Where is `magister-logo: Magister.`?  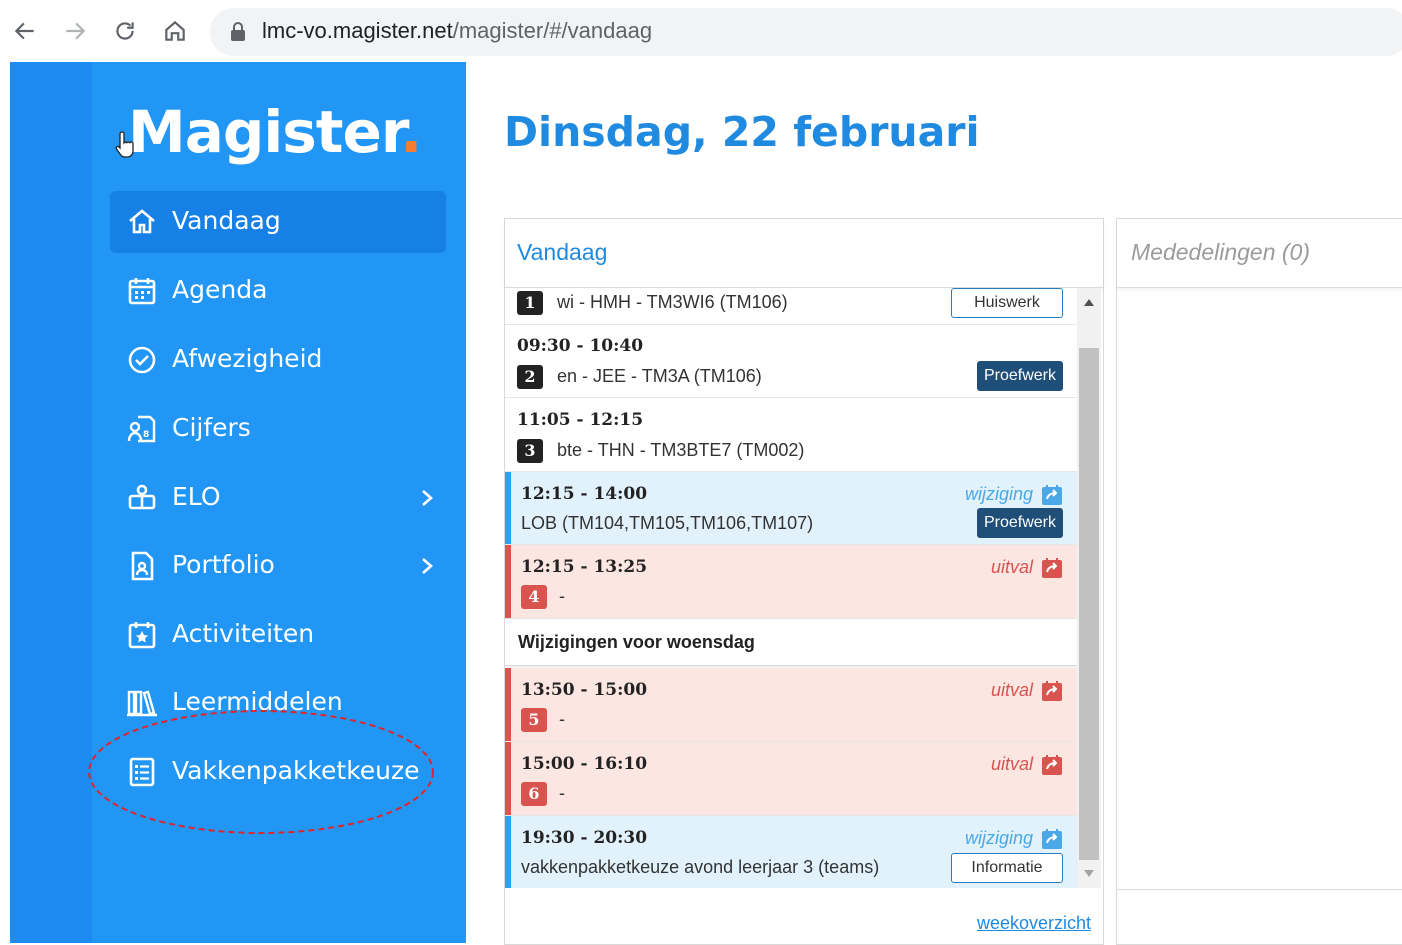
magister-logo: Magister. is located at coordinates (275, 132).